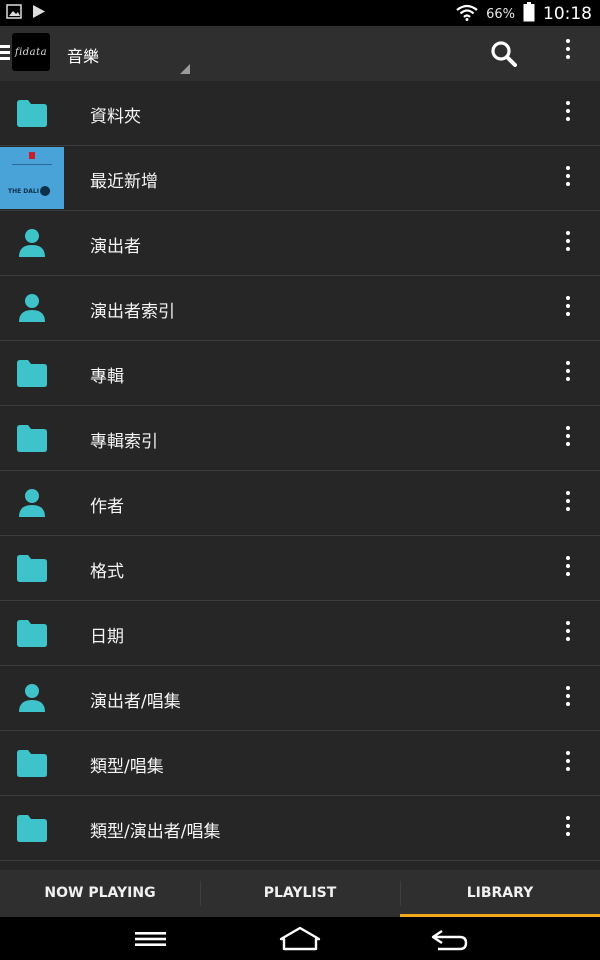 The image size is (600, 960). Describe the element at coordinates (39, 13) in the screenshot. I see `play-icon` at that location.